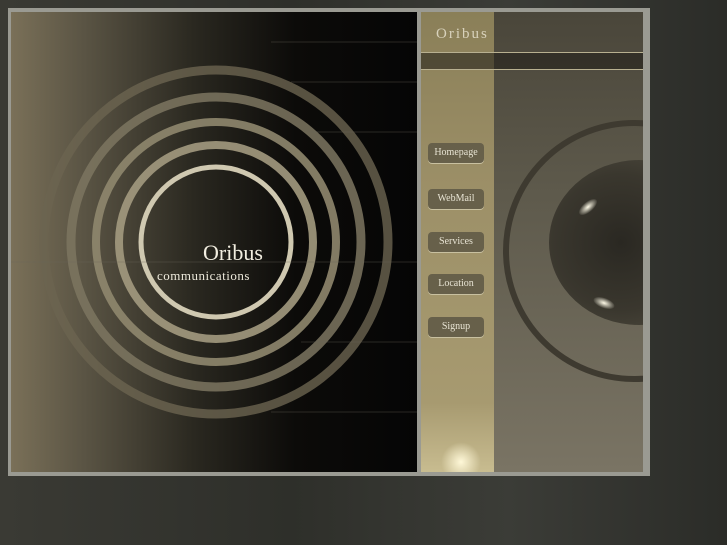 The height and width of the screenshot is (545, 727). I want to click on panel-title: Oribus, so click(462, 34).